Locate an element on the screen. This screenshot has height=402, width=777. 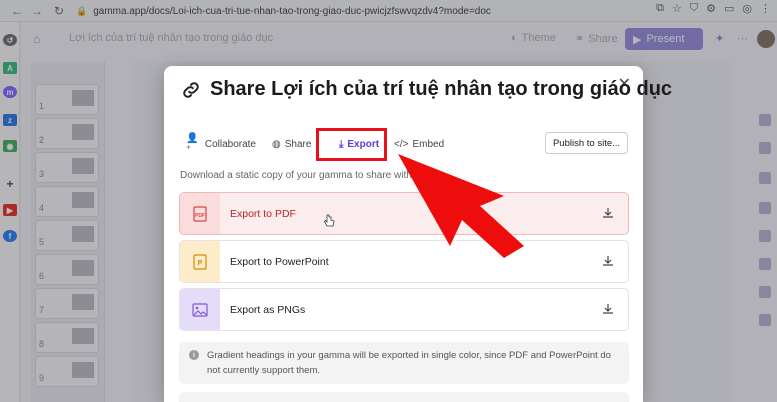
svg-text: P is located at coordinates (200, 263).